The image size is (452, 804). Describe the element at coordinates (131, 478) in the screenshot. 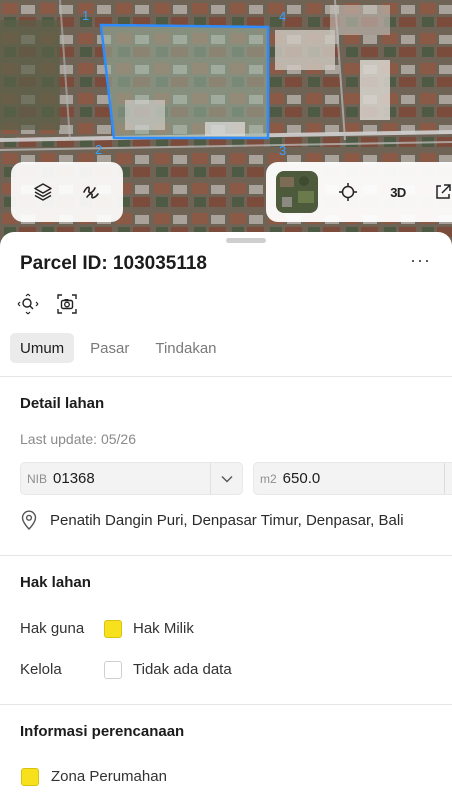

I see `nib-field: NIB 01368` at that location.